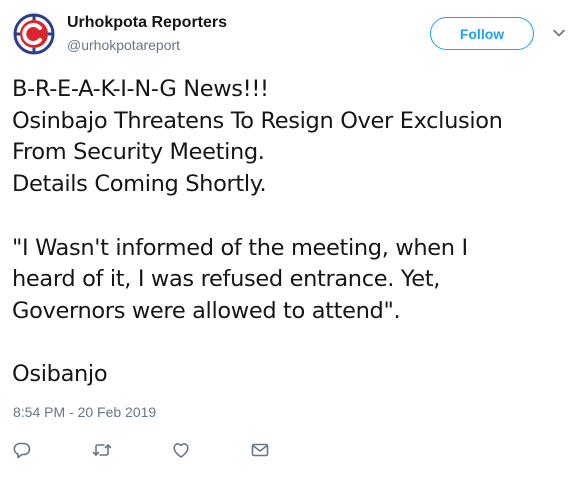 The image size is (577, 483). I want to click on avatar, so click(34, 34).